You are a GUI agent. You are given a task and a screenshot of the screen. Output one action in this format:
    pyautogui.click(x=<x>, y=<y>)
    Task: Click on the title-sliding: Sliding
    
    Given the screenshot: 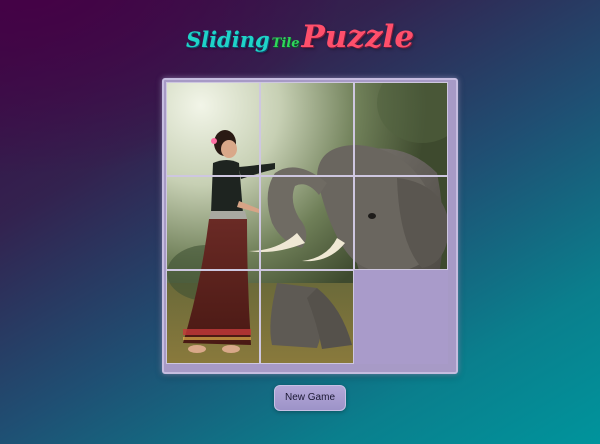 What is the action you would take?
    pyautogui.click(x=227, y=39)
    